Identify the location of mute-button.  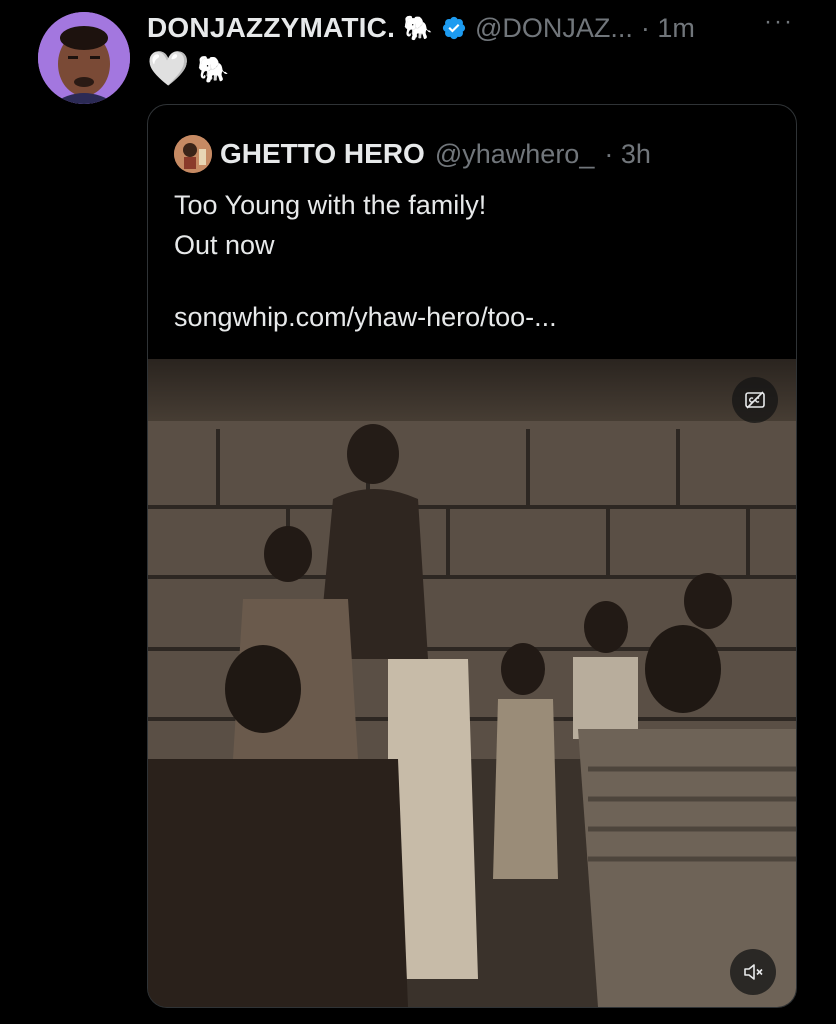
(753, 972).